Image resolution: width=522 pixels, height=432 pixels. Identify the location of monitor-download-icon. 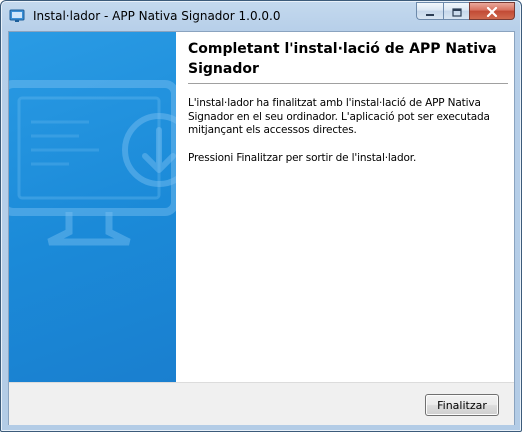
(92, 163).